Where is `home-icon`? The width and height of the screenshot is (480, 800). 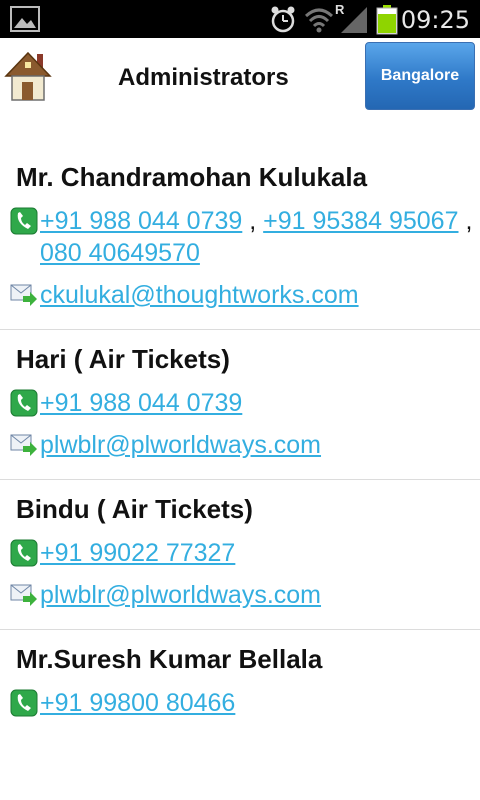
home-icon is located at coordinates (28, 76).